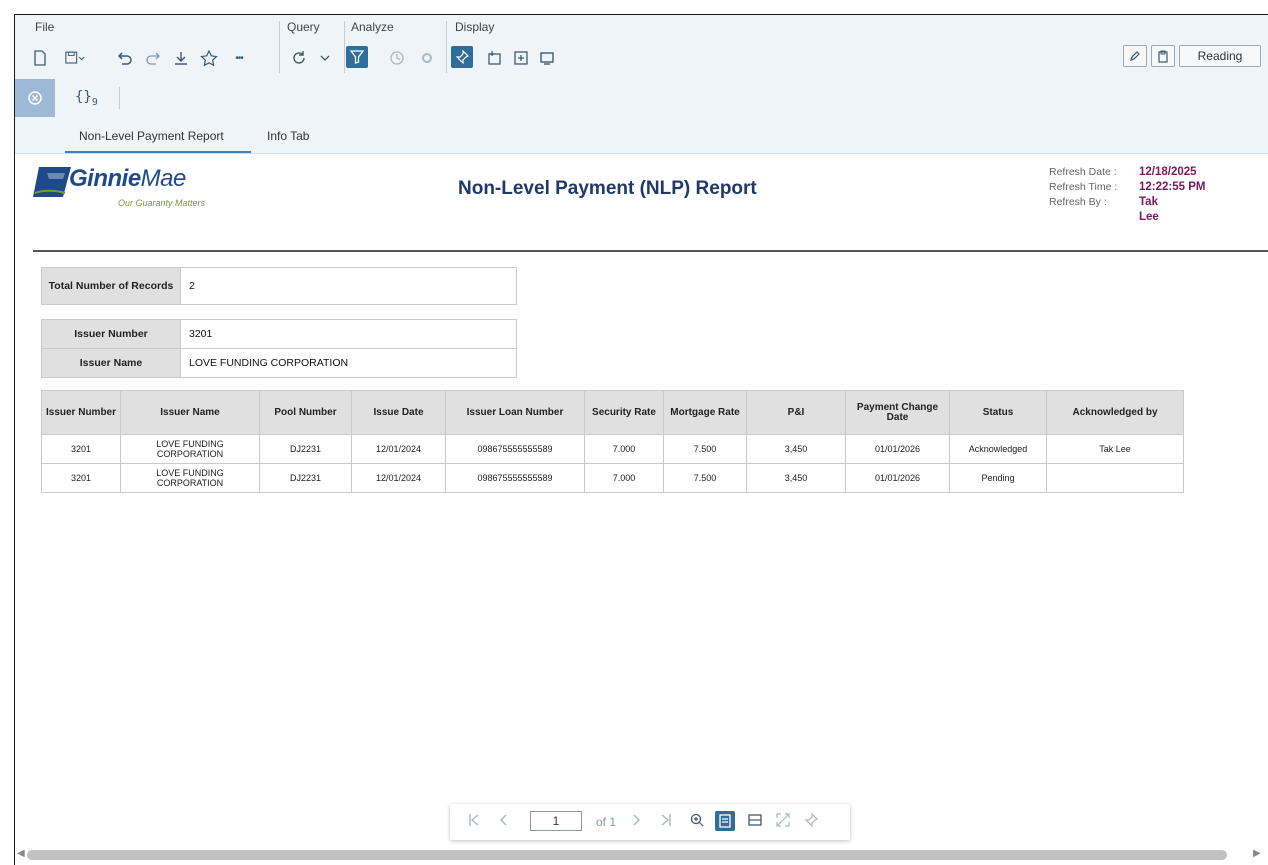 The width and height of the screenshot is (1268, 865). Describe the element at coordinates (650, 822) in the screenshot. I see `page-navigation-bar: 1 of 1` at that location.